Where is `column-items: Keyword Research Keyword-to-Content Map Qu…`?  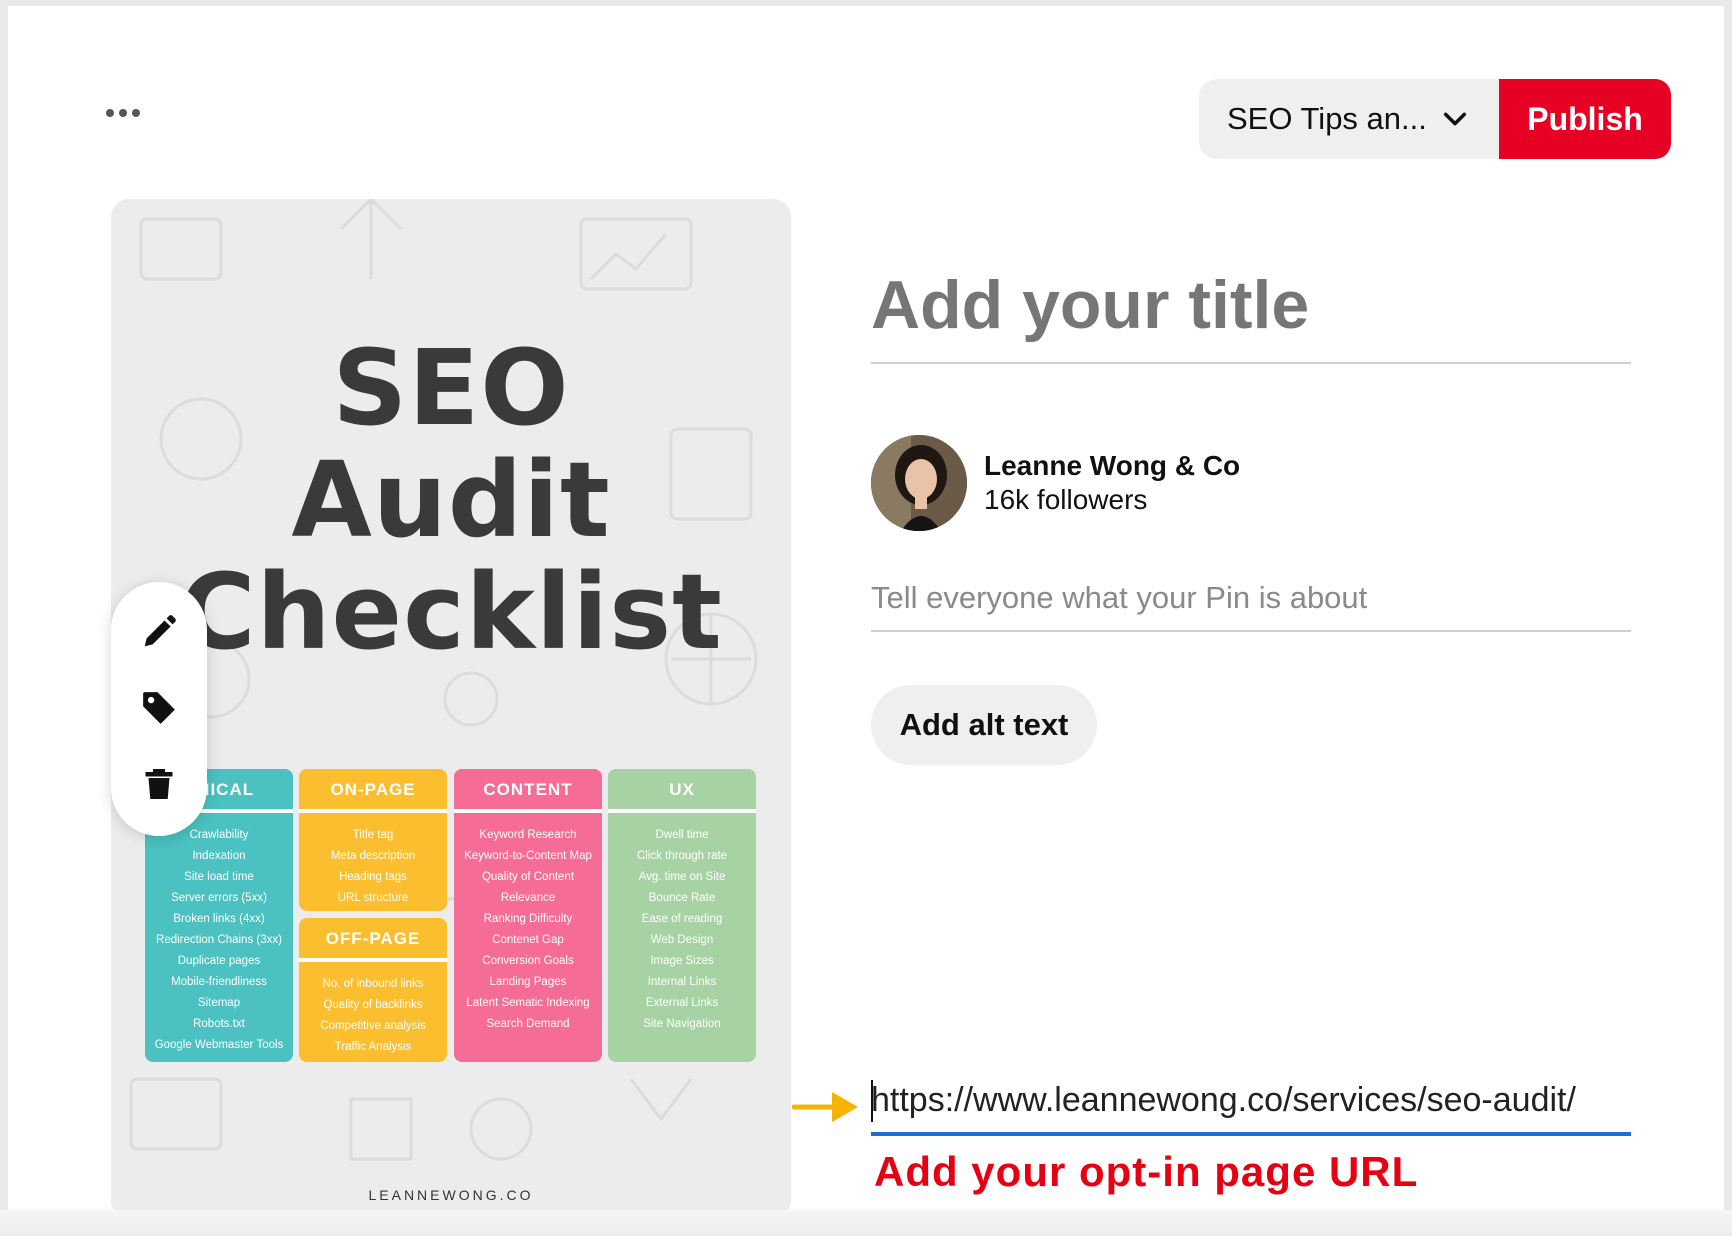 column-items: Keyword Research Keyword-to-Content Map Qu… is located at coordinates (528, 923).